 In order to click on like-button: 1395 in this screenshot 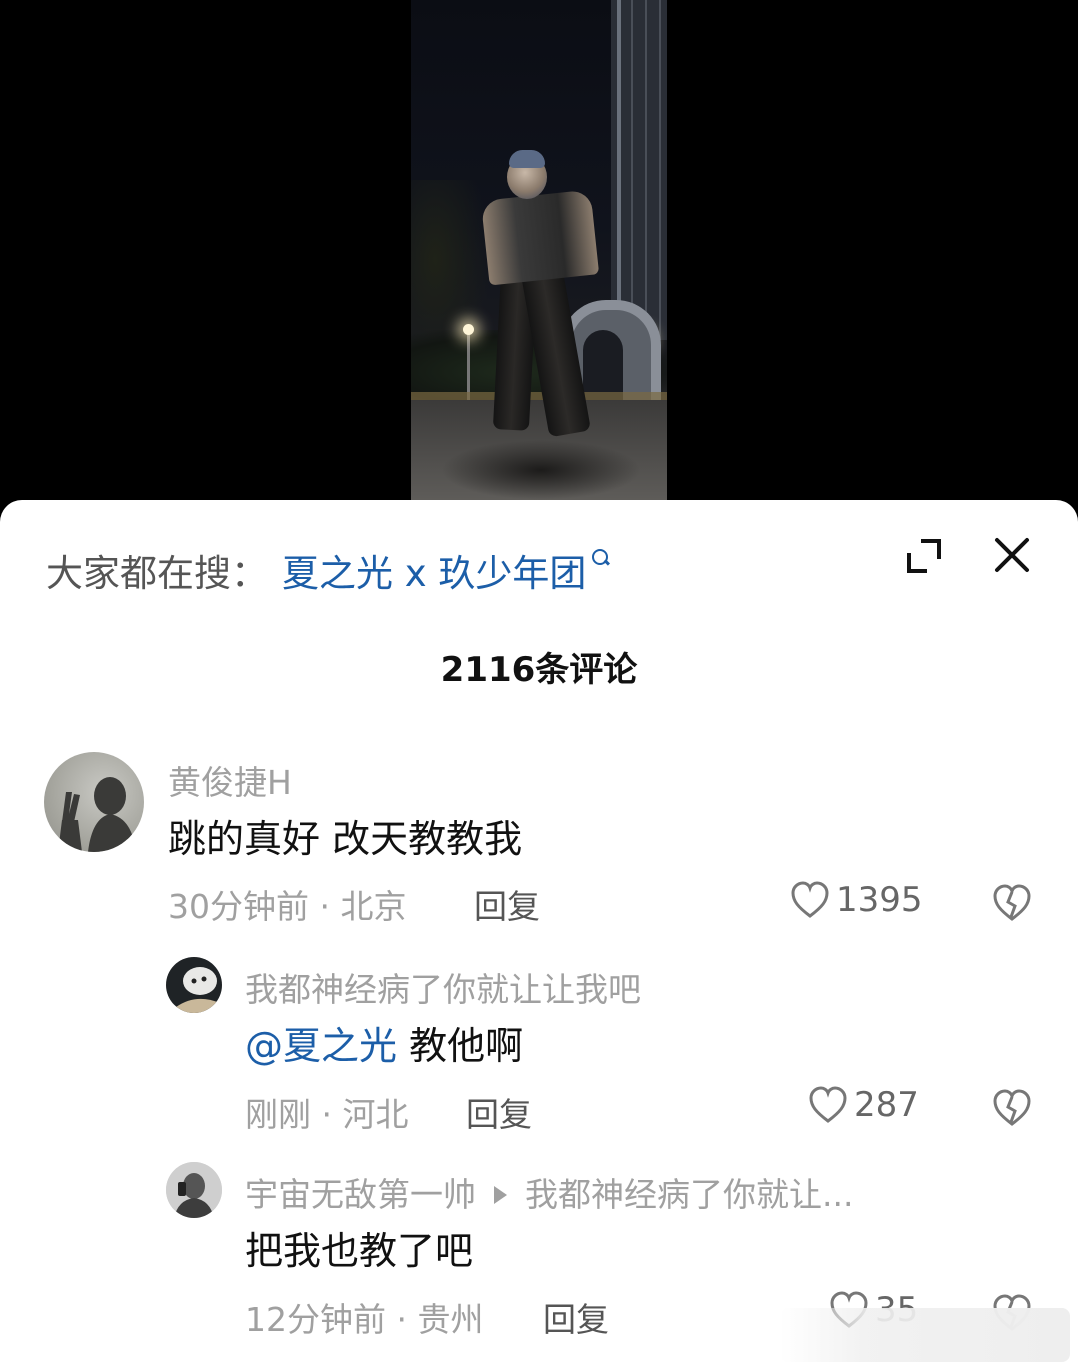, I will do `click(856, 900)`.